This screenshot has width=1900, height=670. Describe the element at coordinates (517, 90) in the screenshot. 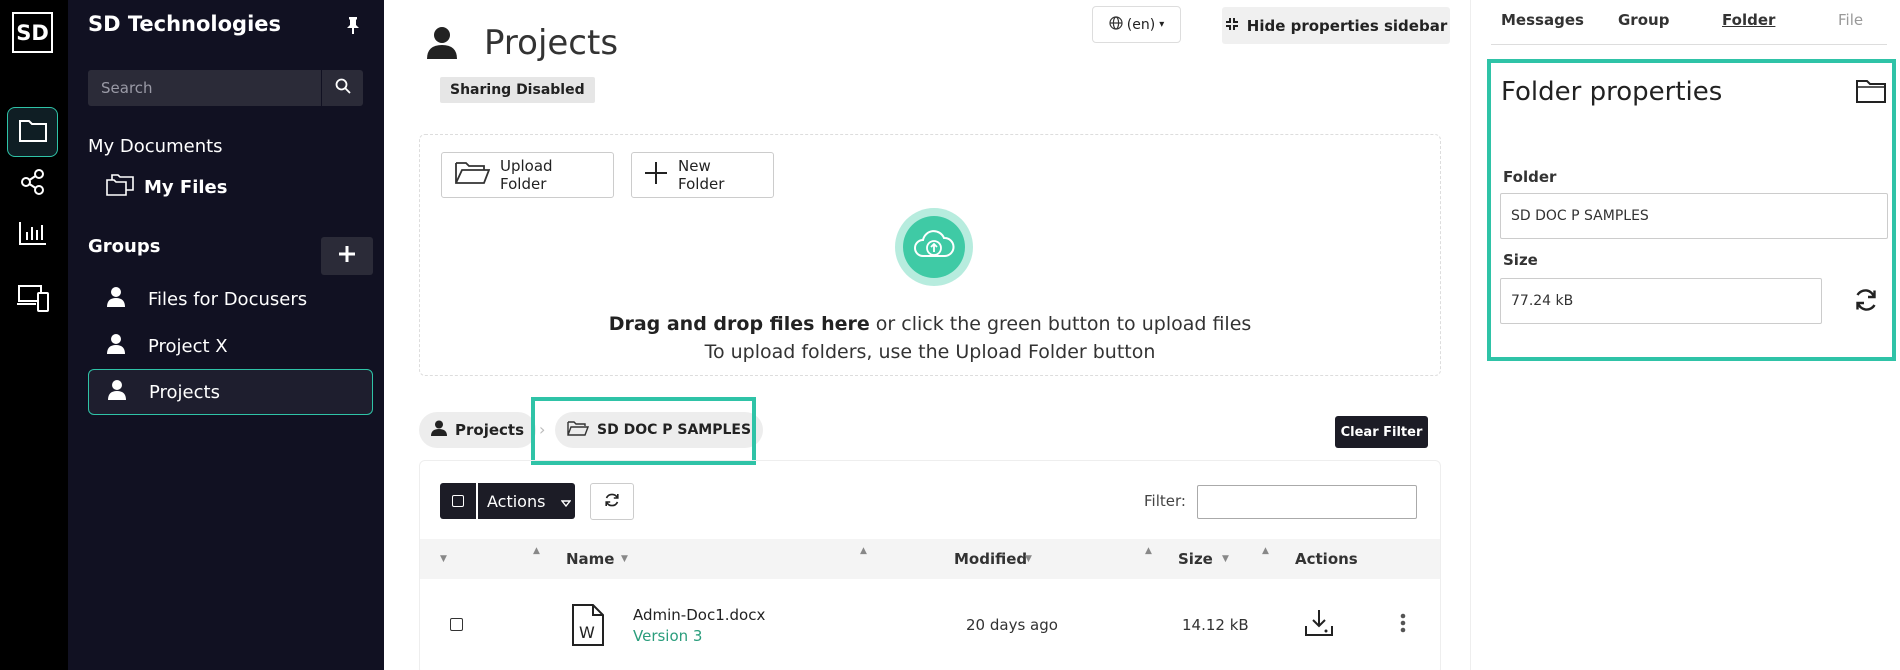

I see `sharing-status-badge: Sharing Disabled` at that location.